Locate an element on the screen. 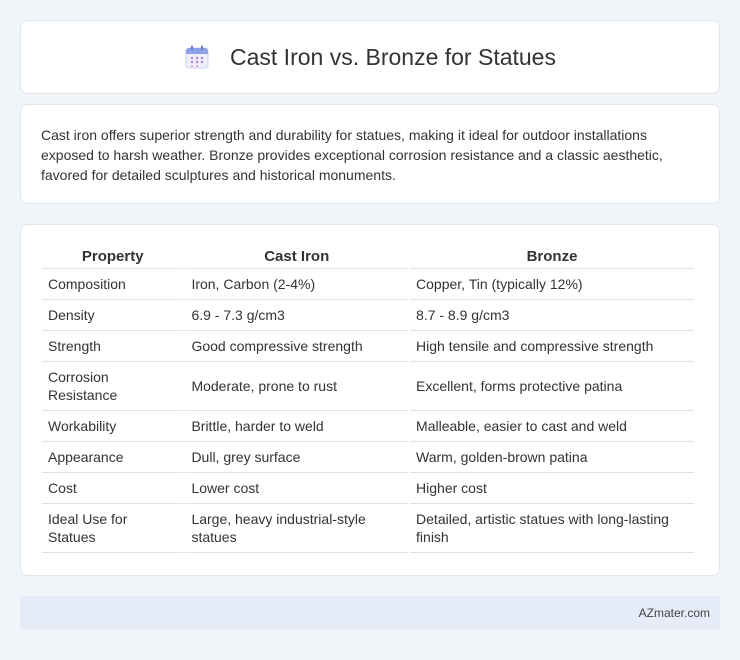 The height and width of the screenshot is (660, 740). table-row: Cost Lower cost Higher cost is located at coordinates (368, 488).